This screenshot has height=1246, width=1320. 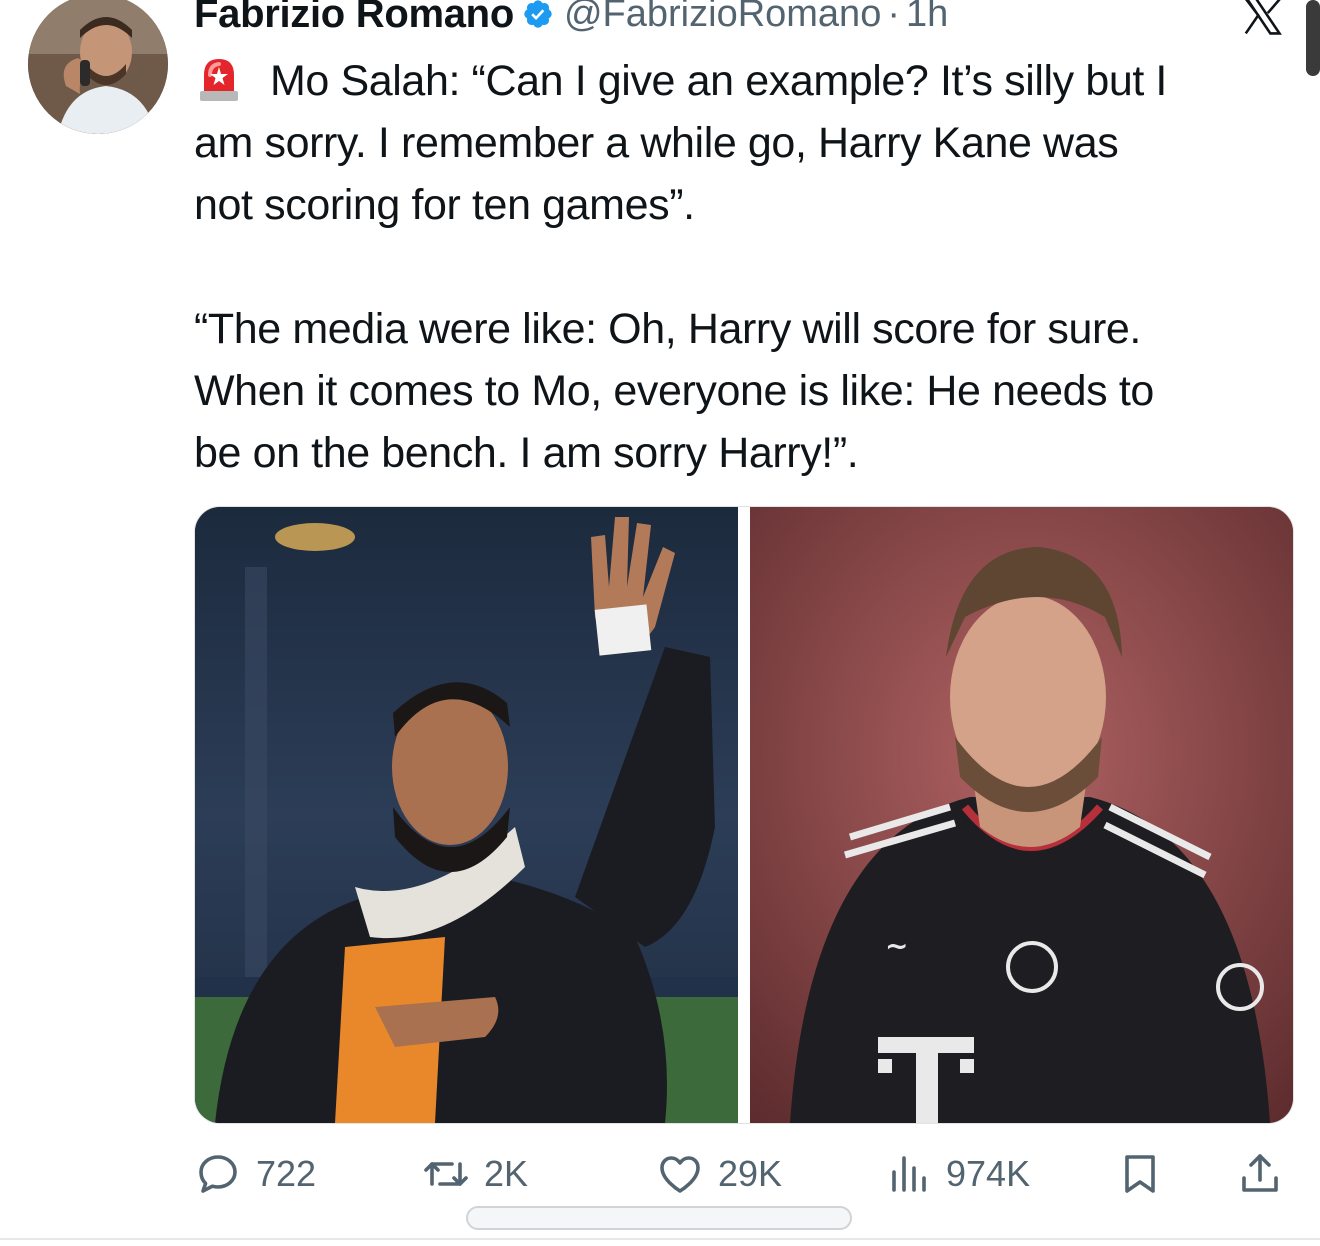 I want to click on repost-count: 2K, so click(x=506, y=1173).